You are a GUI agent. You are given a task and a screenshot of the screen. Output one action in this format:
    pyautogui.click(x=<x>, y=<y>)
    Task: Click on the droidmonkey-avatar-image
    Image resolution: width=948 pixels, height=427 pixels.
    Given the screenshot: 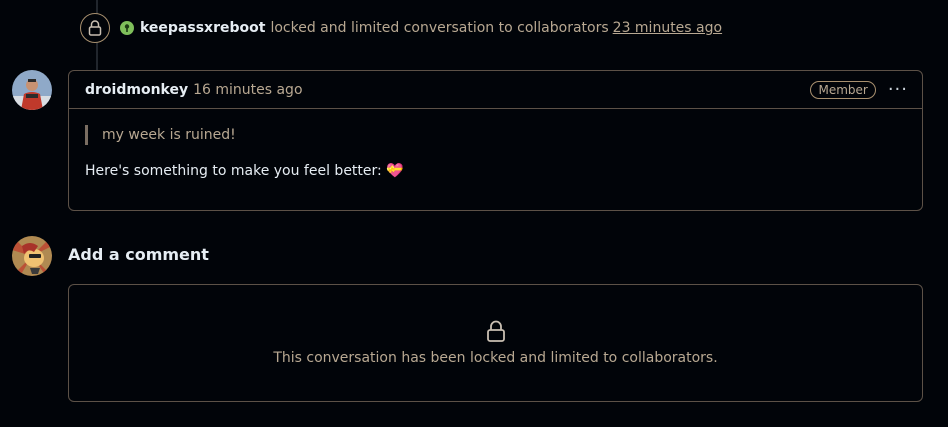 What is the action you would take?
    pyautogui.click(x=32, y=90)
    